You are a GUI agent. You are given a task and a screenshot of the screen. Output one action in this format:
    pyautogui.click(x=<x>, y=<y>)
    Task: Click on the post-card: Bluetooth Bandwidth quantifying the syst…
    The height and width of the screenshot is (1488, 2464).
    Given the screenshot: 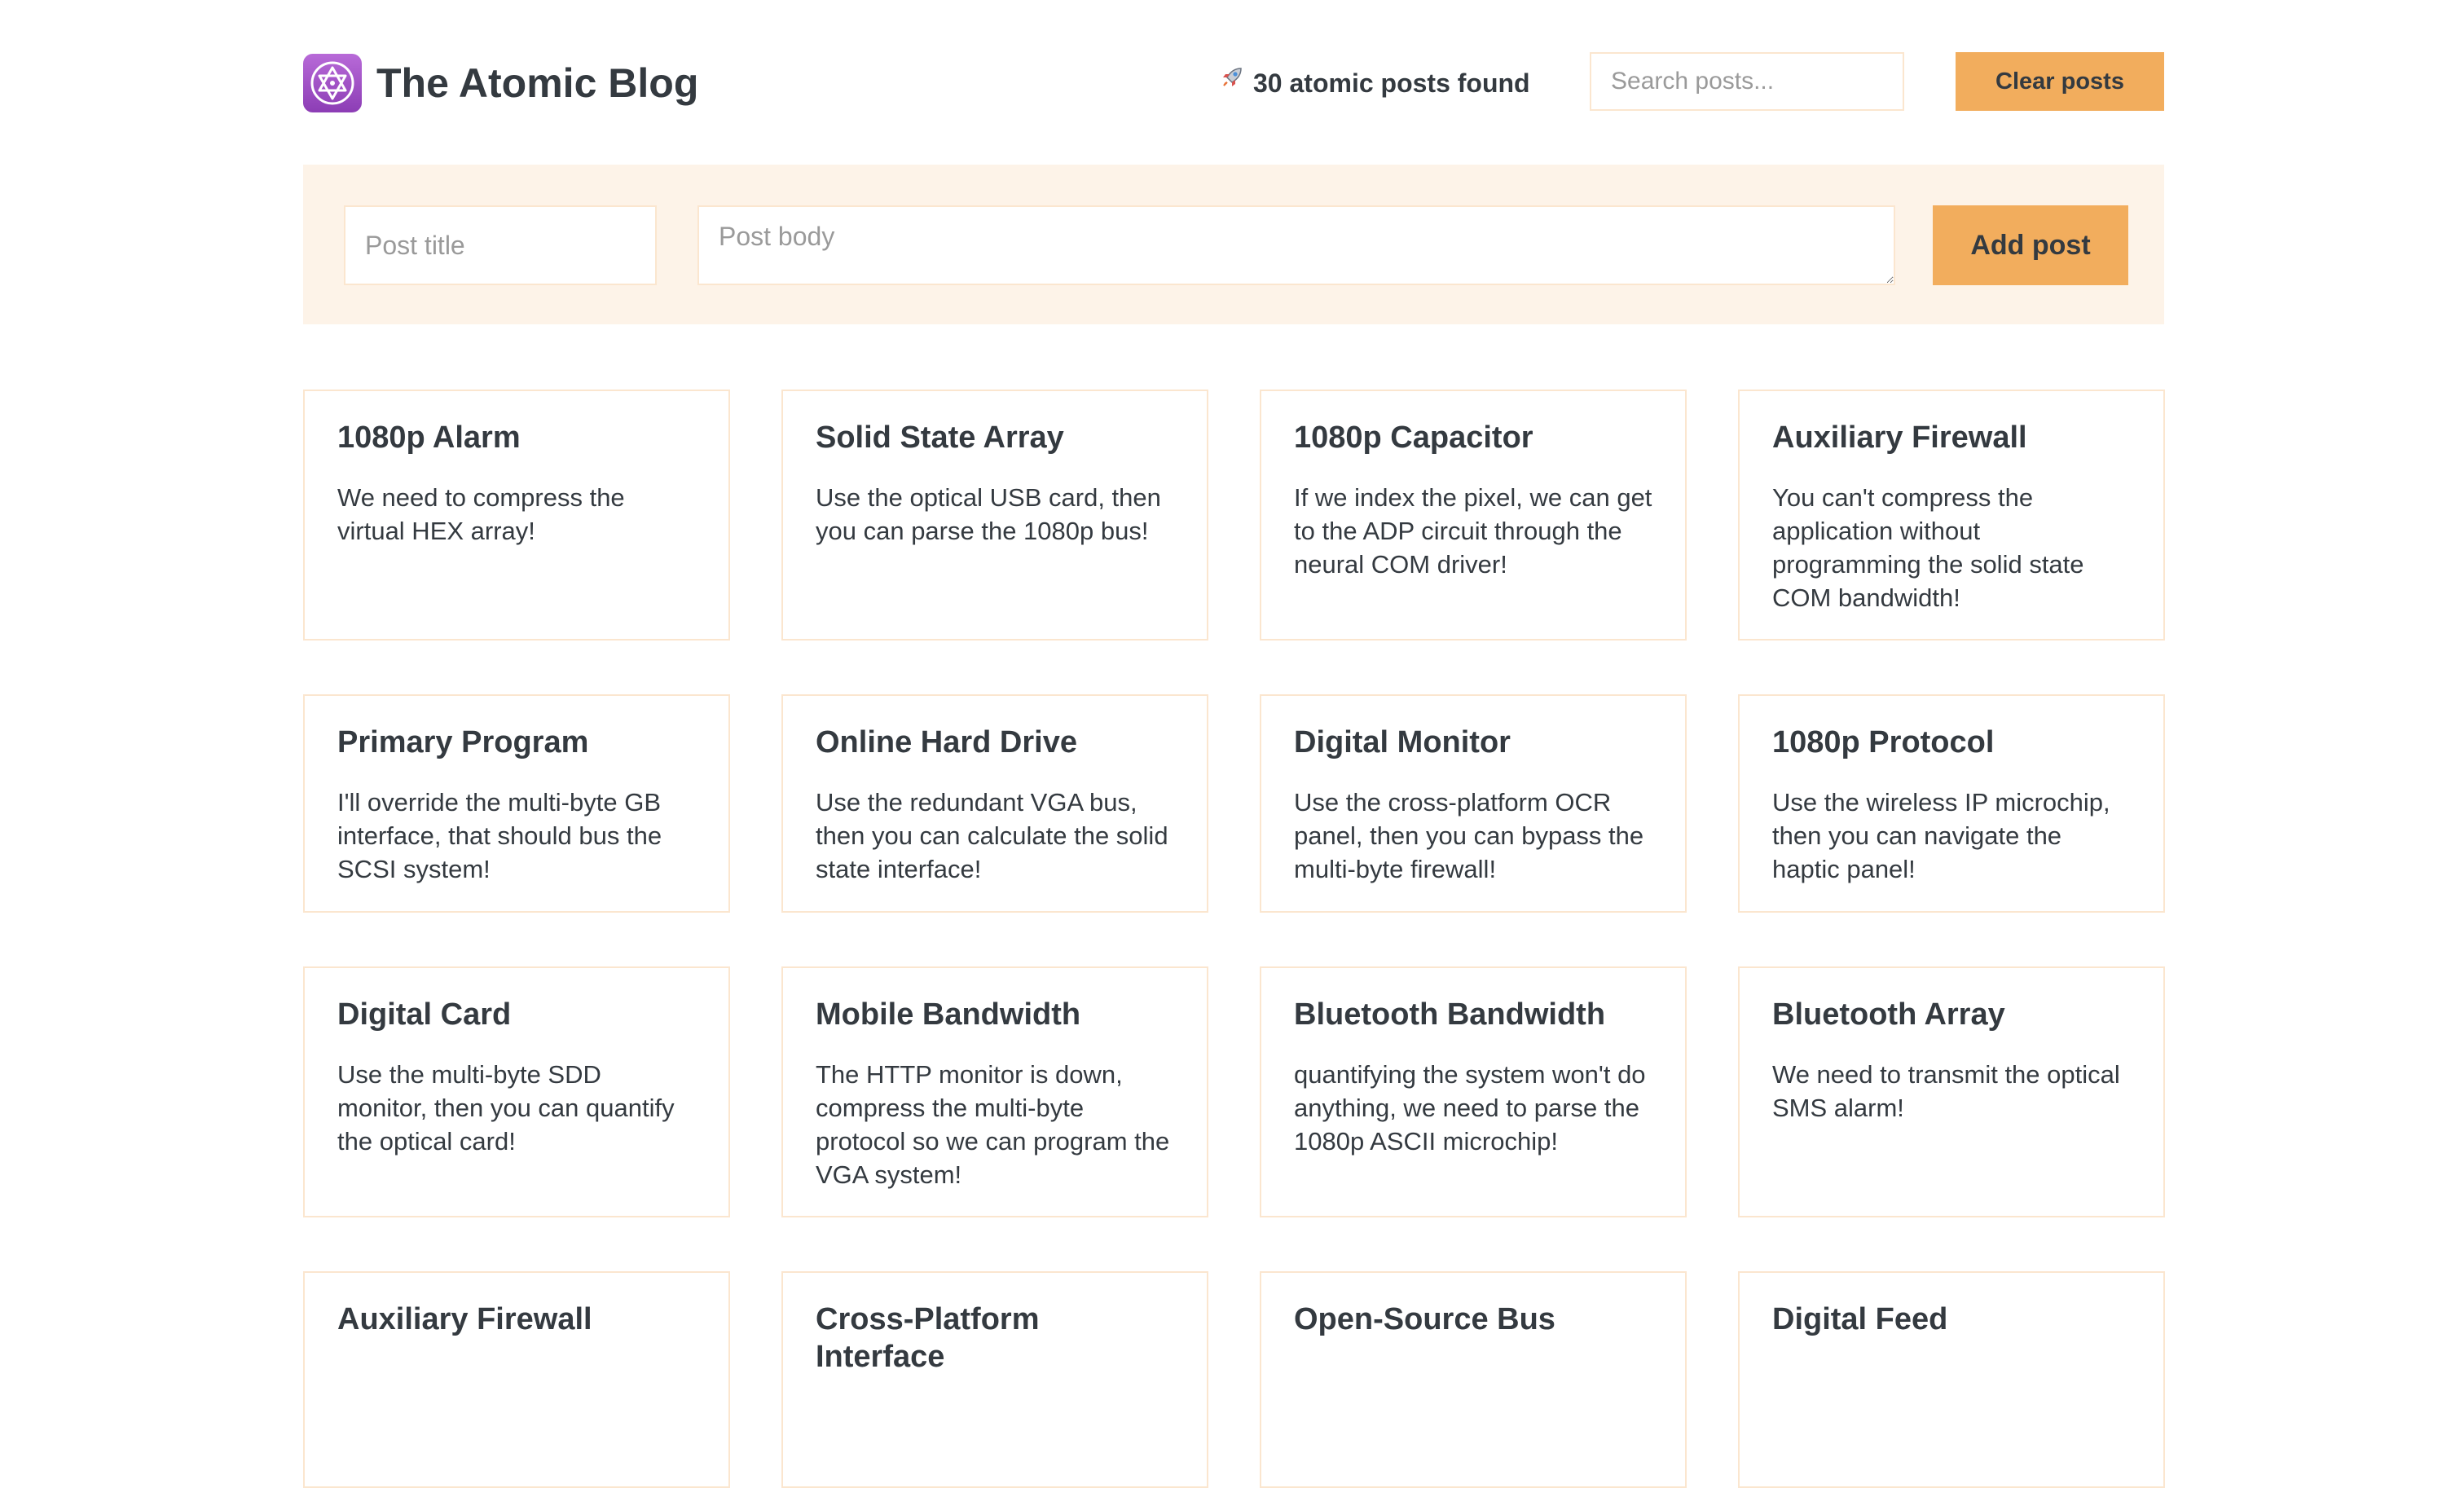 What is the action you would take?
    pyautogui.click(x=1473, y=1091)
    